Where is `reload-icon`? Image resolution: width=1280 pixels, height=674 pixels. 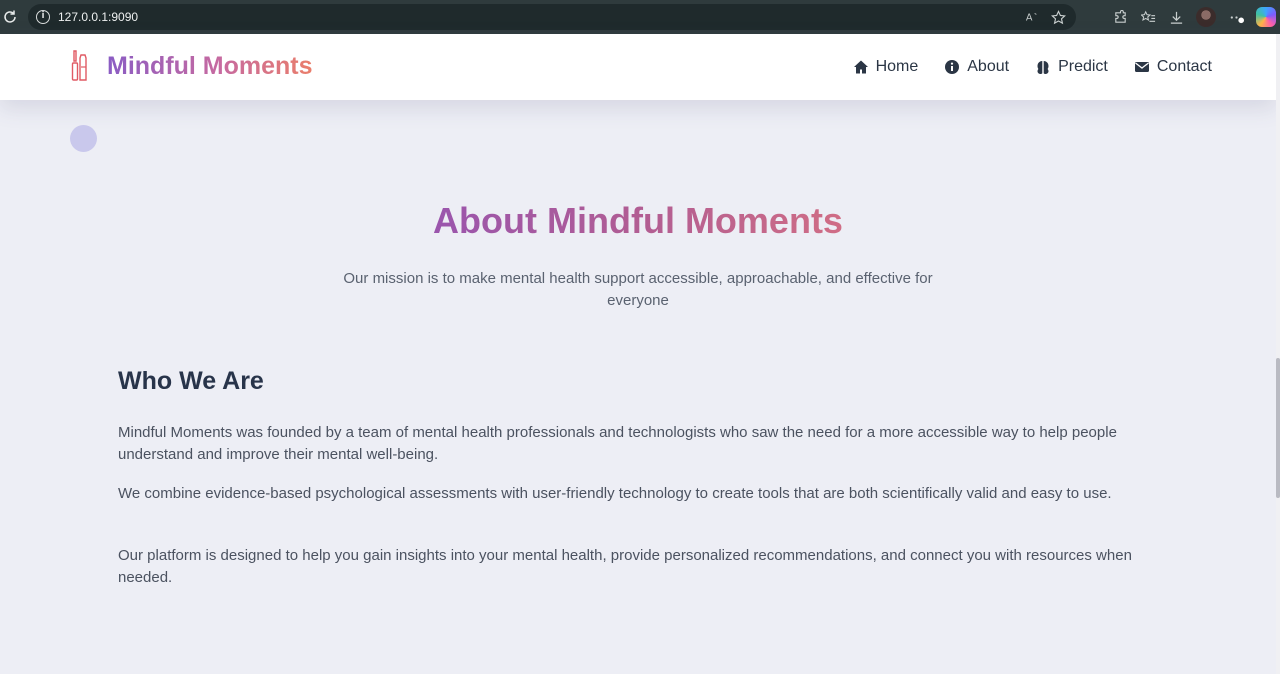
reload-icon is located at coordinates (10, 17).